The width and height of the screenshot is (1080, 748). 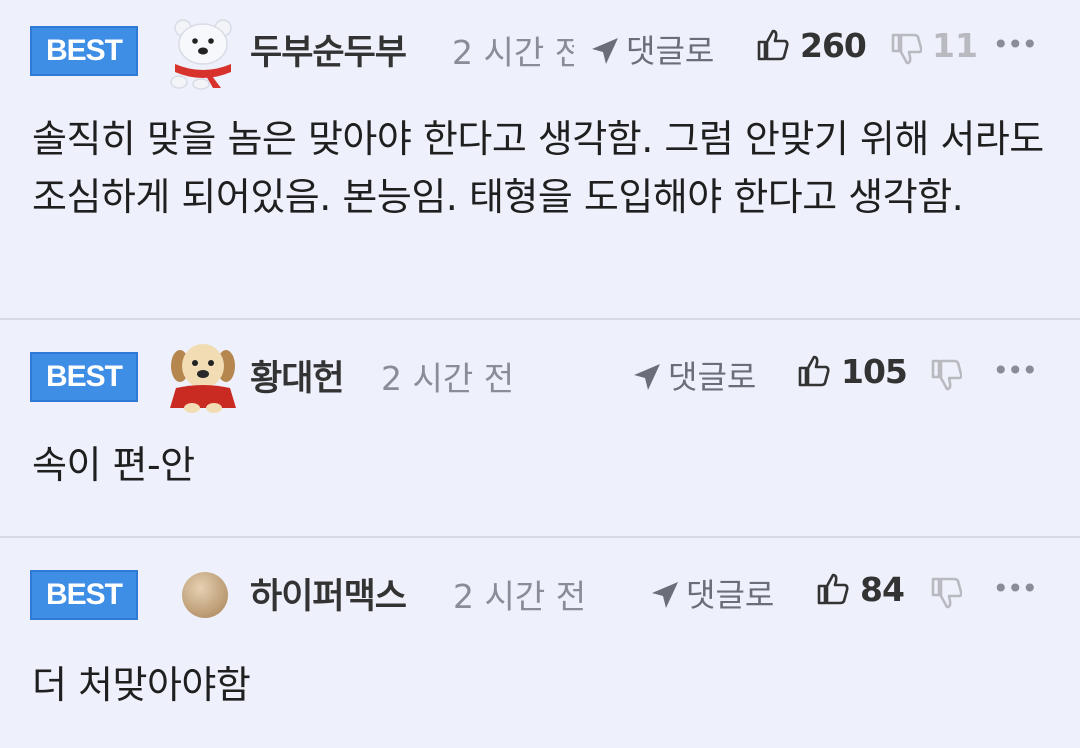 I want to click on author-nickname: 두부순두부, so click(x=328, y=49).